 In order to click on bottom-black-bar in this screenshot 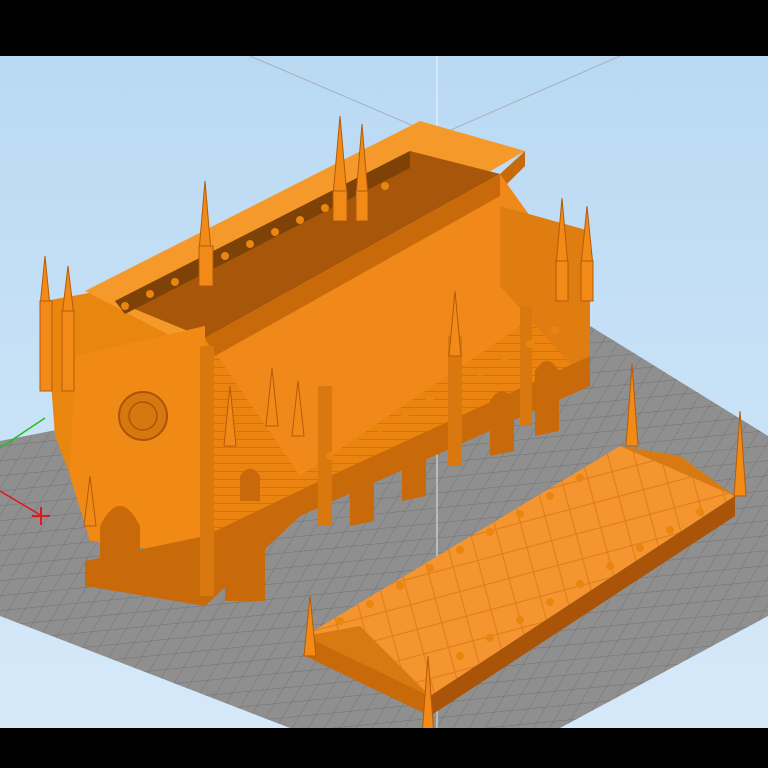, I will do `click(384, 748)`.